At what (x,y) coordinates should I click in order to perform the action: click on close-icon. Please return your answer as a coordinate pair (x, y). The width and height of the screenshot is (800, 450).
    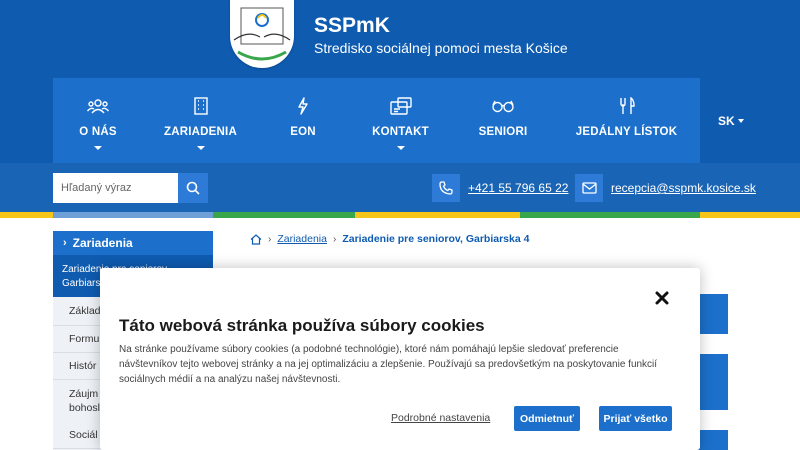
    Looking at the image, I should click on (662, 298).